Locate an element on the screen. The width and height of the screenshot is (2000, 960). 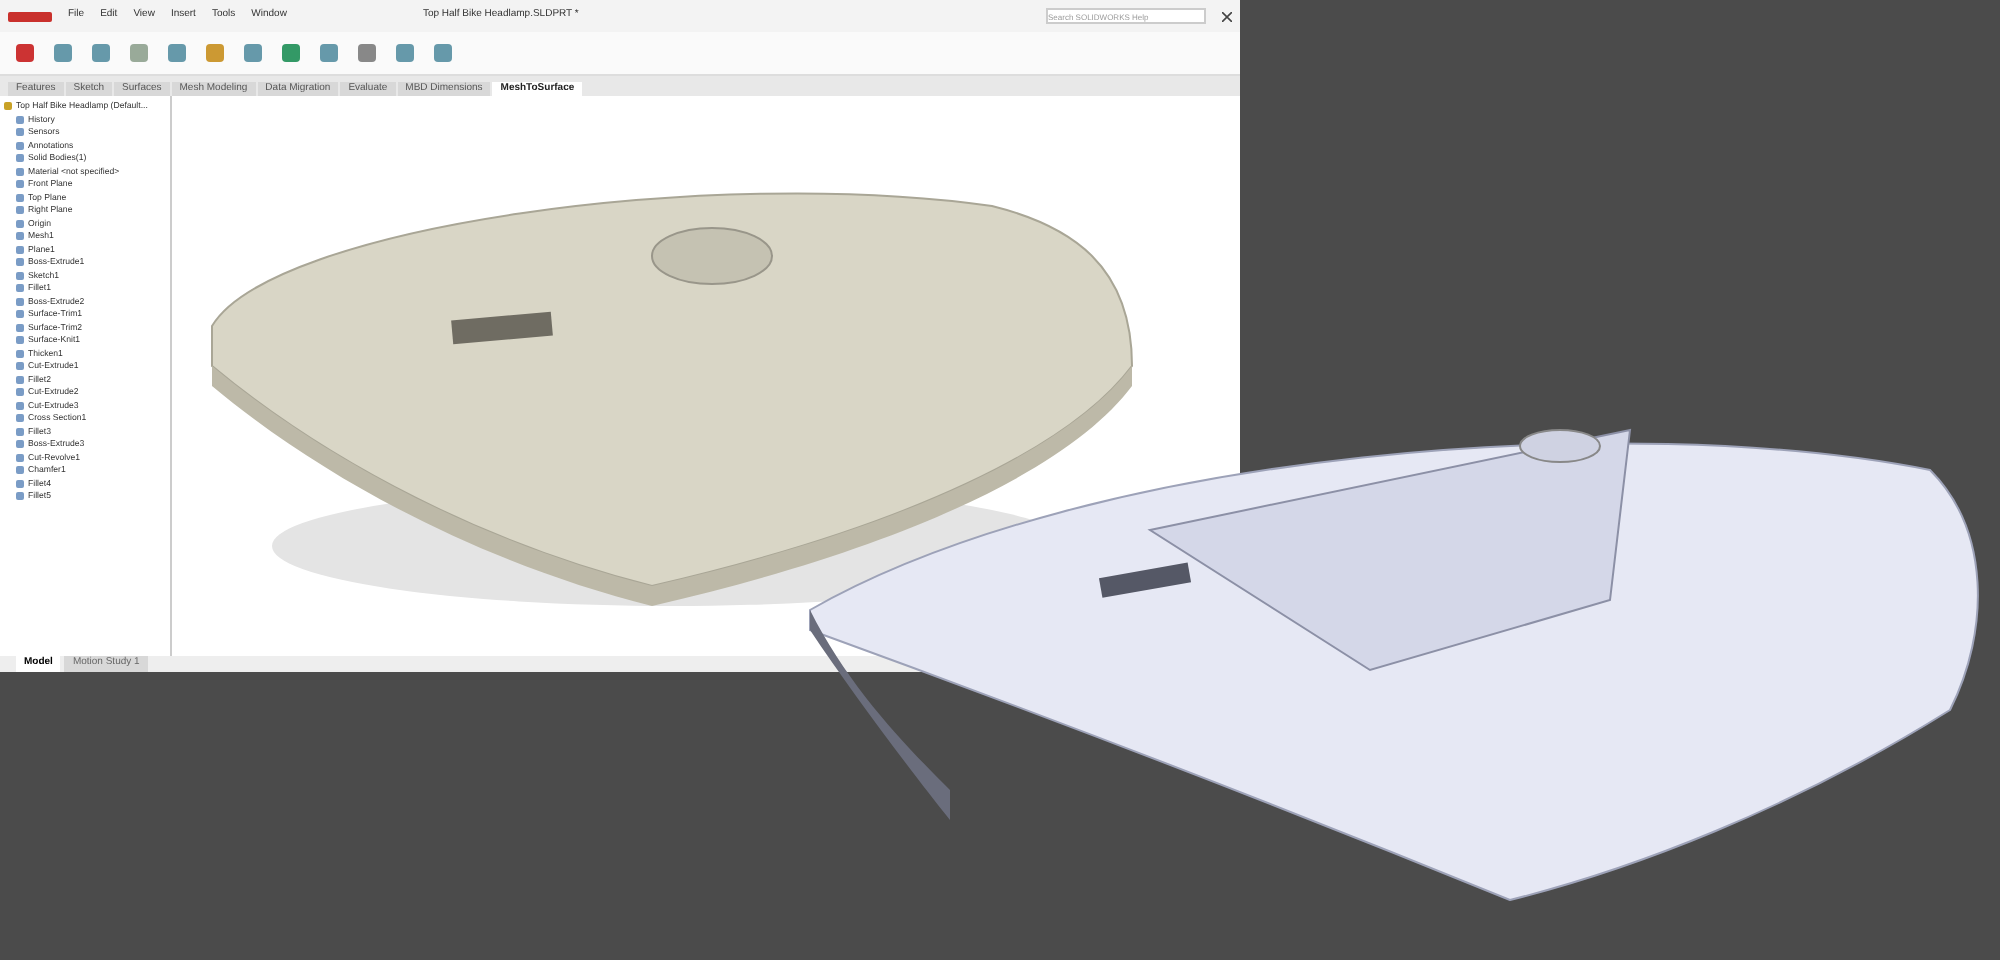
app-logo-icon is located at coordinates (30, 16).